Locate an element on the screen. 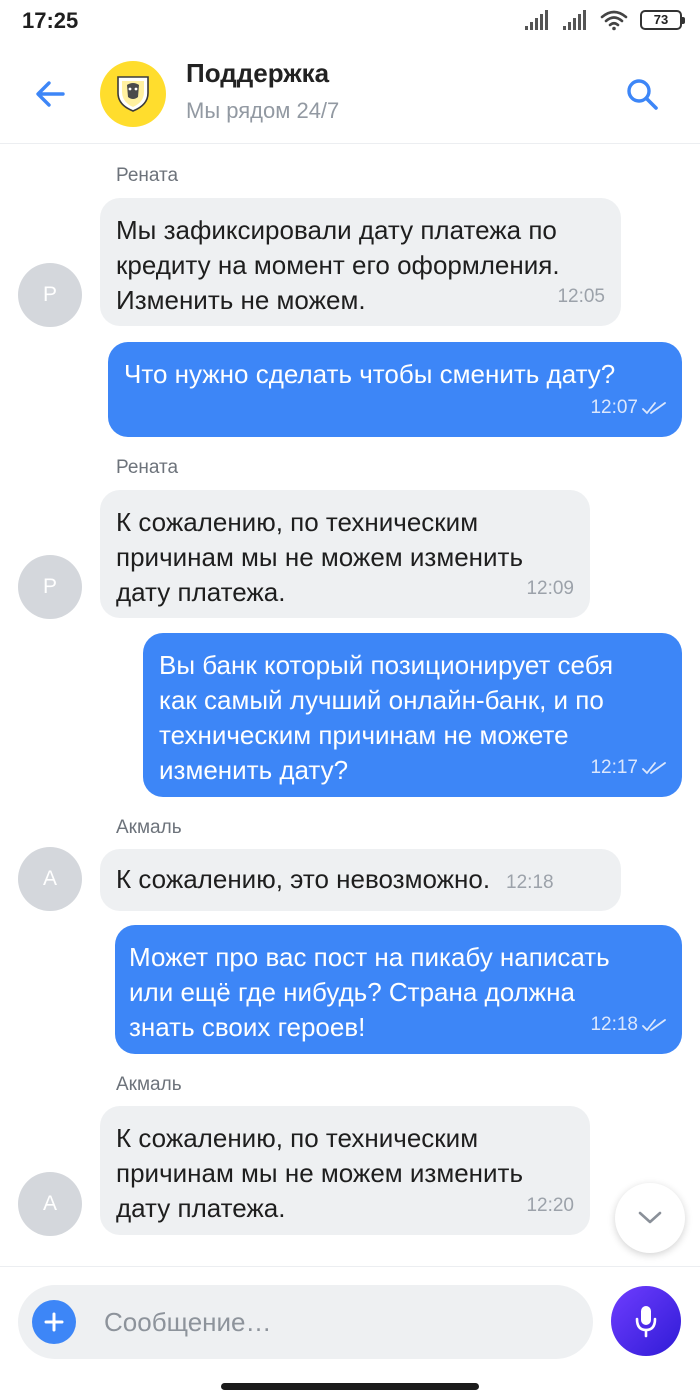  message-input-wrapper is located at coordinates (305, 1322).